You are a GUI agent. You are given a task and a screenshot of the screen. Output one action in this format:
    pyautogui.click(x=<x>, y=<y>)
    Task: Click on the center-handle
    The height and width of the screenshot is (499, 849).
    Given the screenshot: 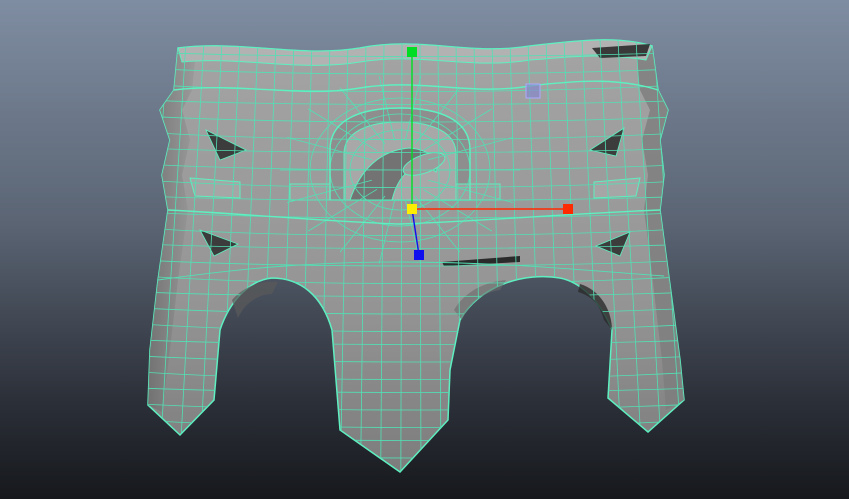 What is the action you would take?
    pyautogui.click(x=412, y=209)
    